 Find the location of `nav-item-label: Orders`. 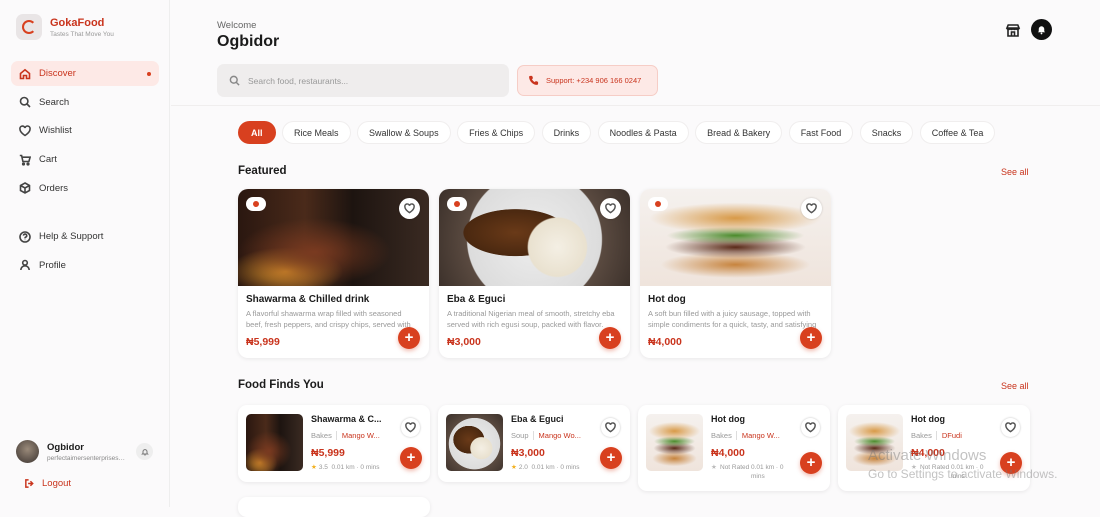

nav-item-label: Orders is located at coordinates (54, 188).